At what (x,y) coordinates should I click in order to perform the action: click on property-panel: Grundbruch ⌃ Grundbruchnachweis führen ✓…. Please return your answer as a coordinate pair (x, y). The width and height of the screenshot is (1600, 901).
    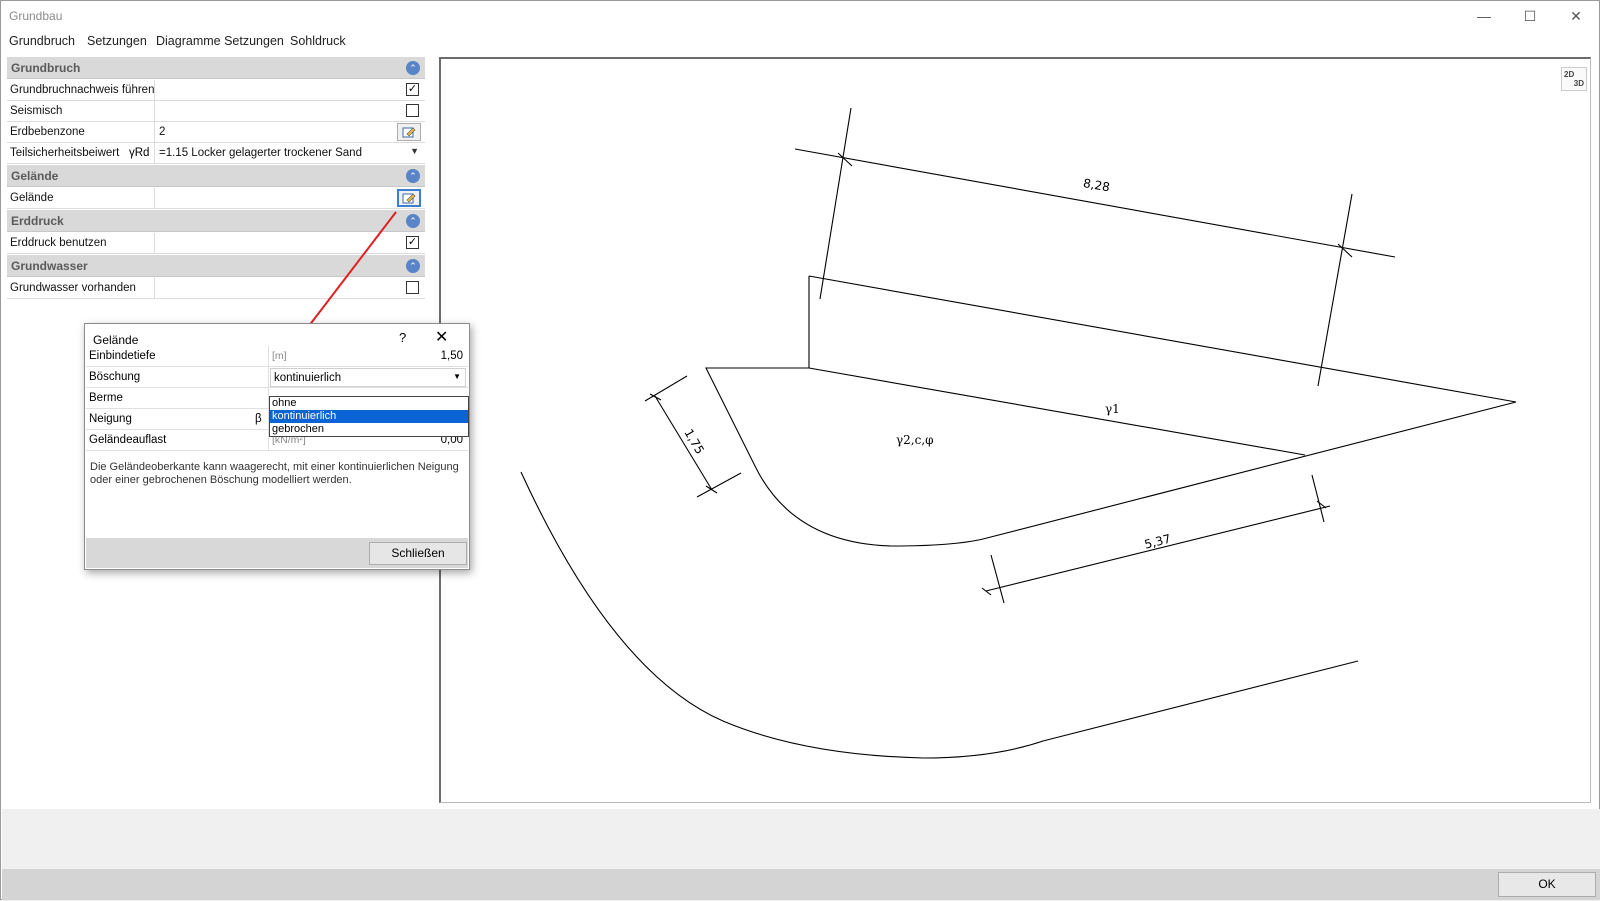
    Looking at the image, I should click on (216, 182).